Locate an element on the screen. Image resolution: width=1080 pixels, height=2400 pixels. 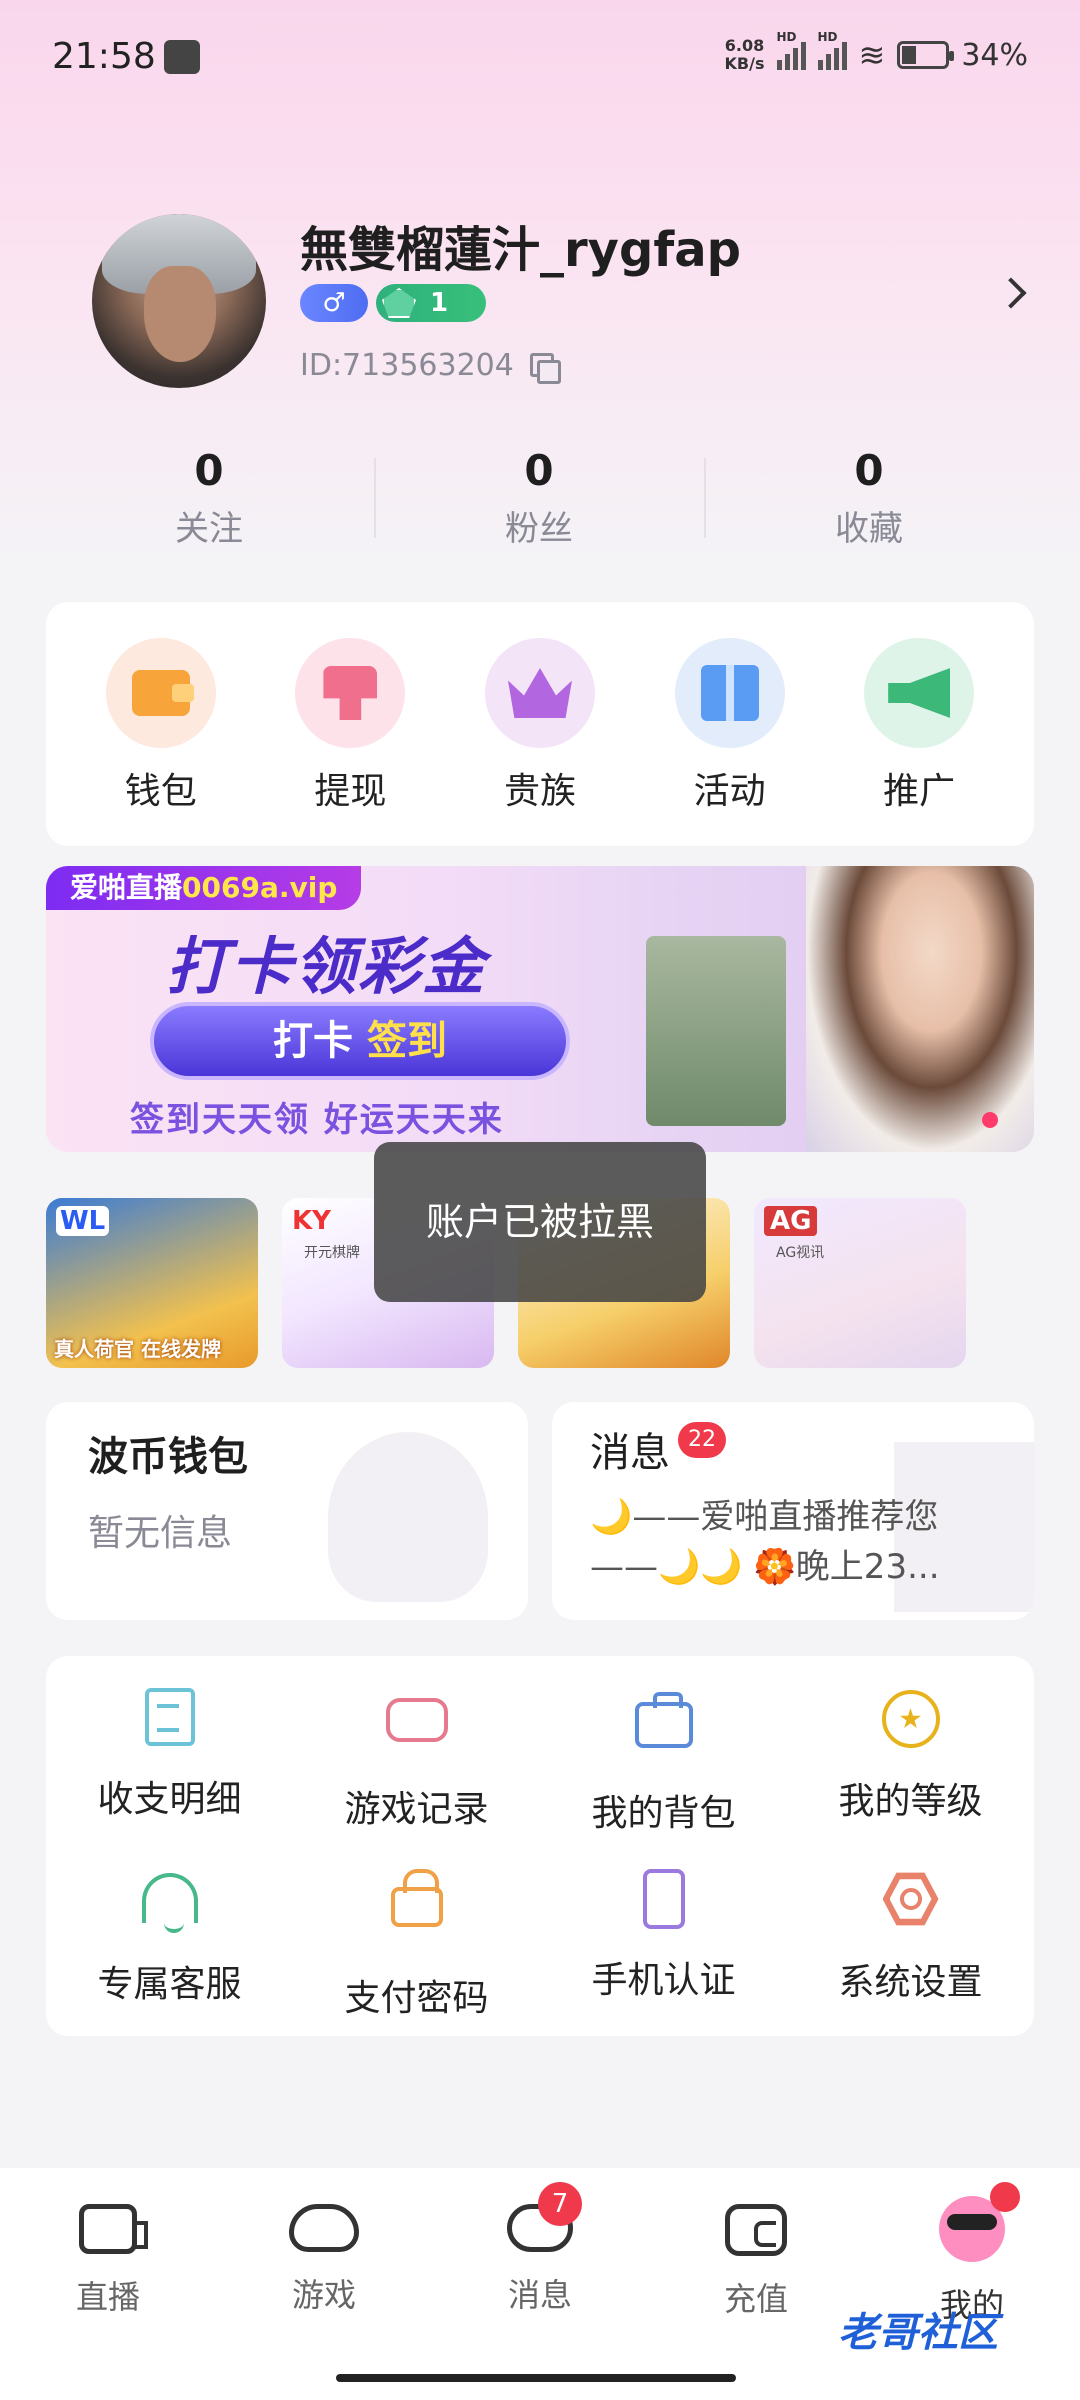
wallet-subtitle: 暂无信息 is located at coordinates (160, 1533).